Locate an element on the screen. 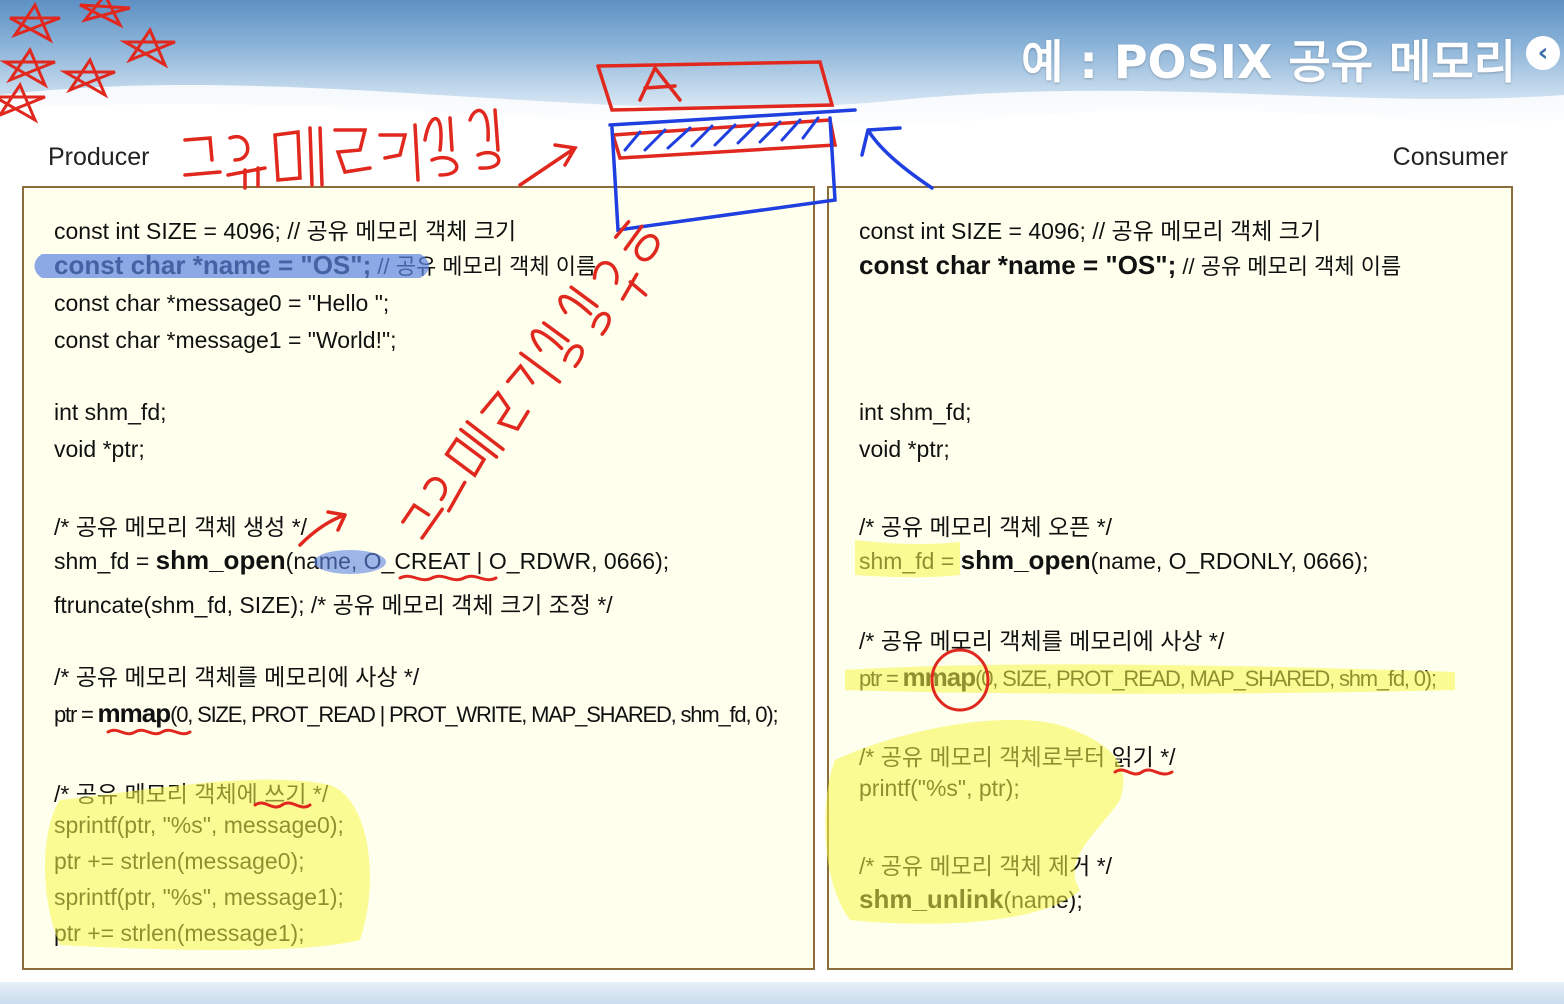 This screenshot has width=1564, height=1004. code-text: (name, O_CREAT | O_RDWR, 0666); is located at coordinates (477, 561).